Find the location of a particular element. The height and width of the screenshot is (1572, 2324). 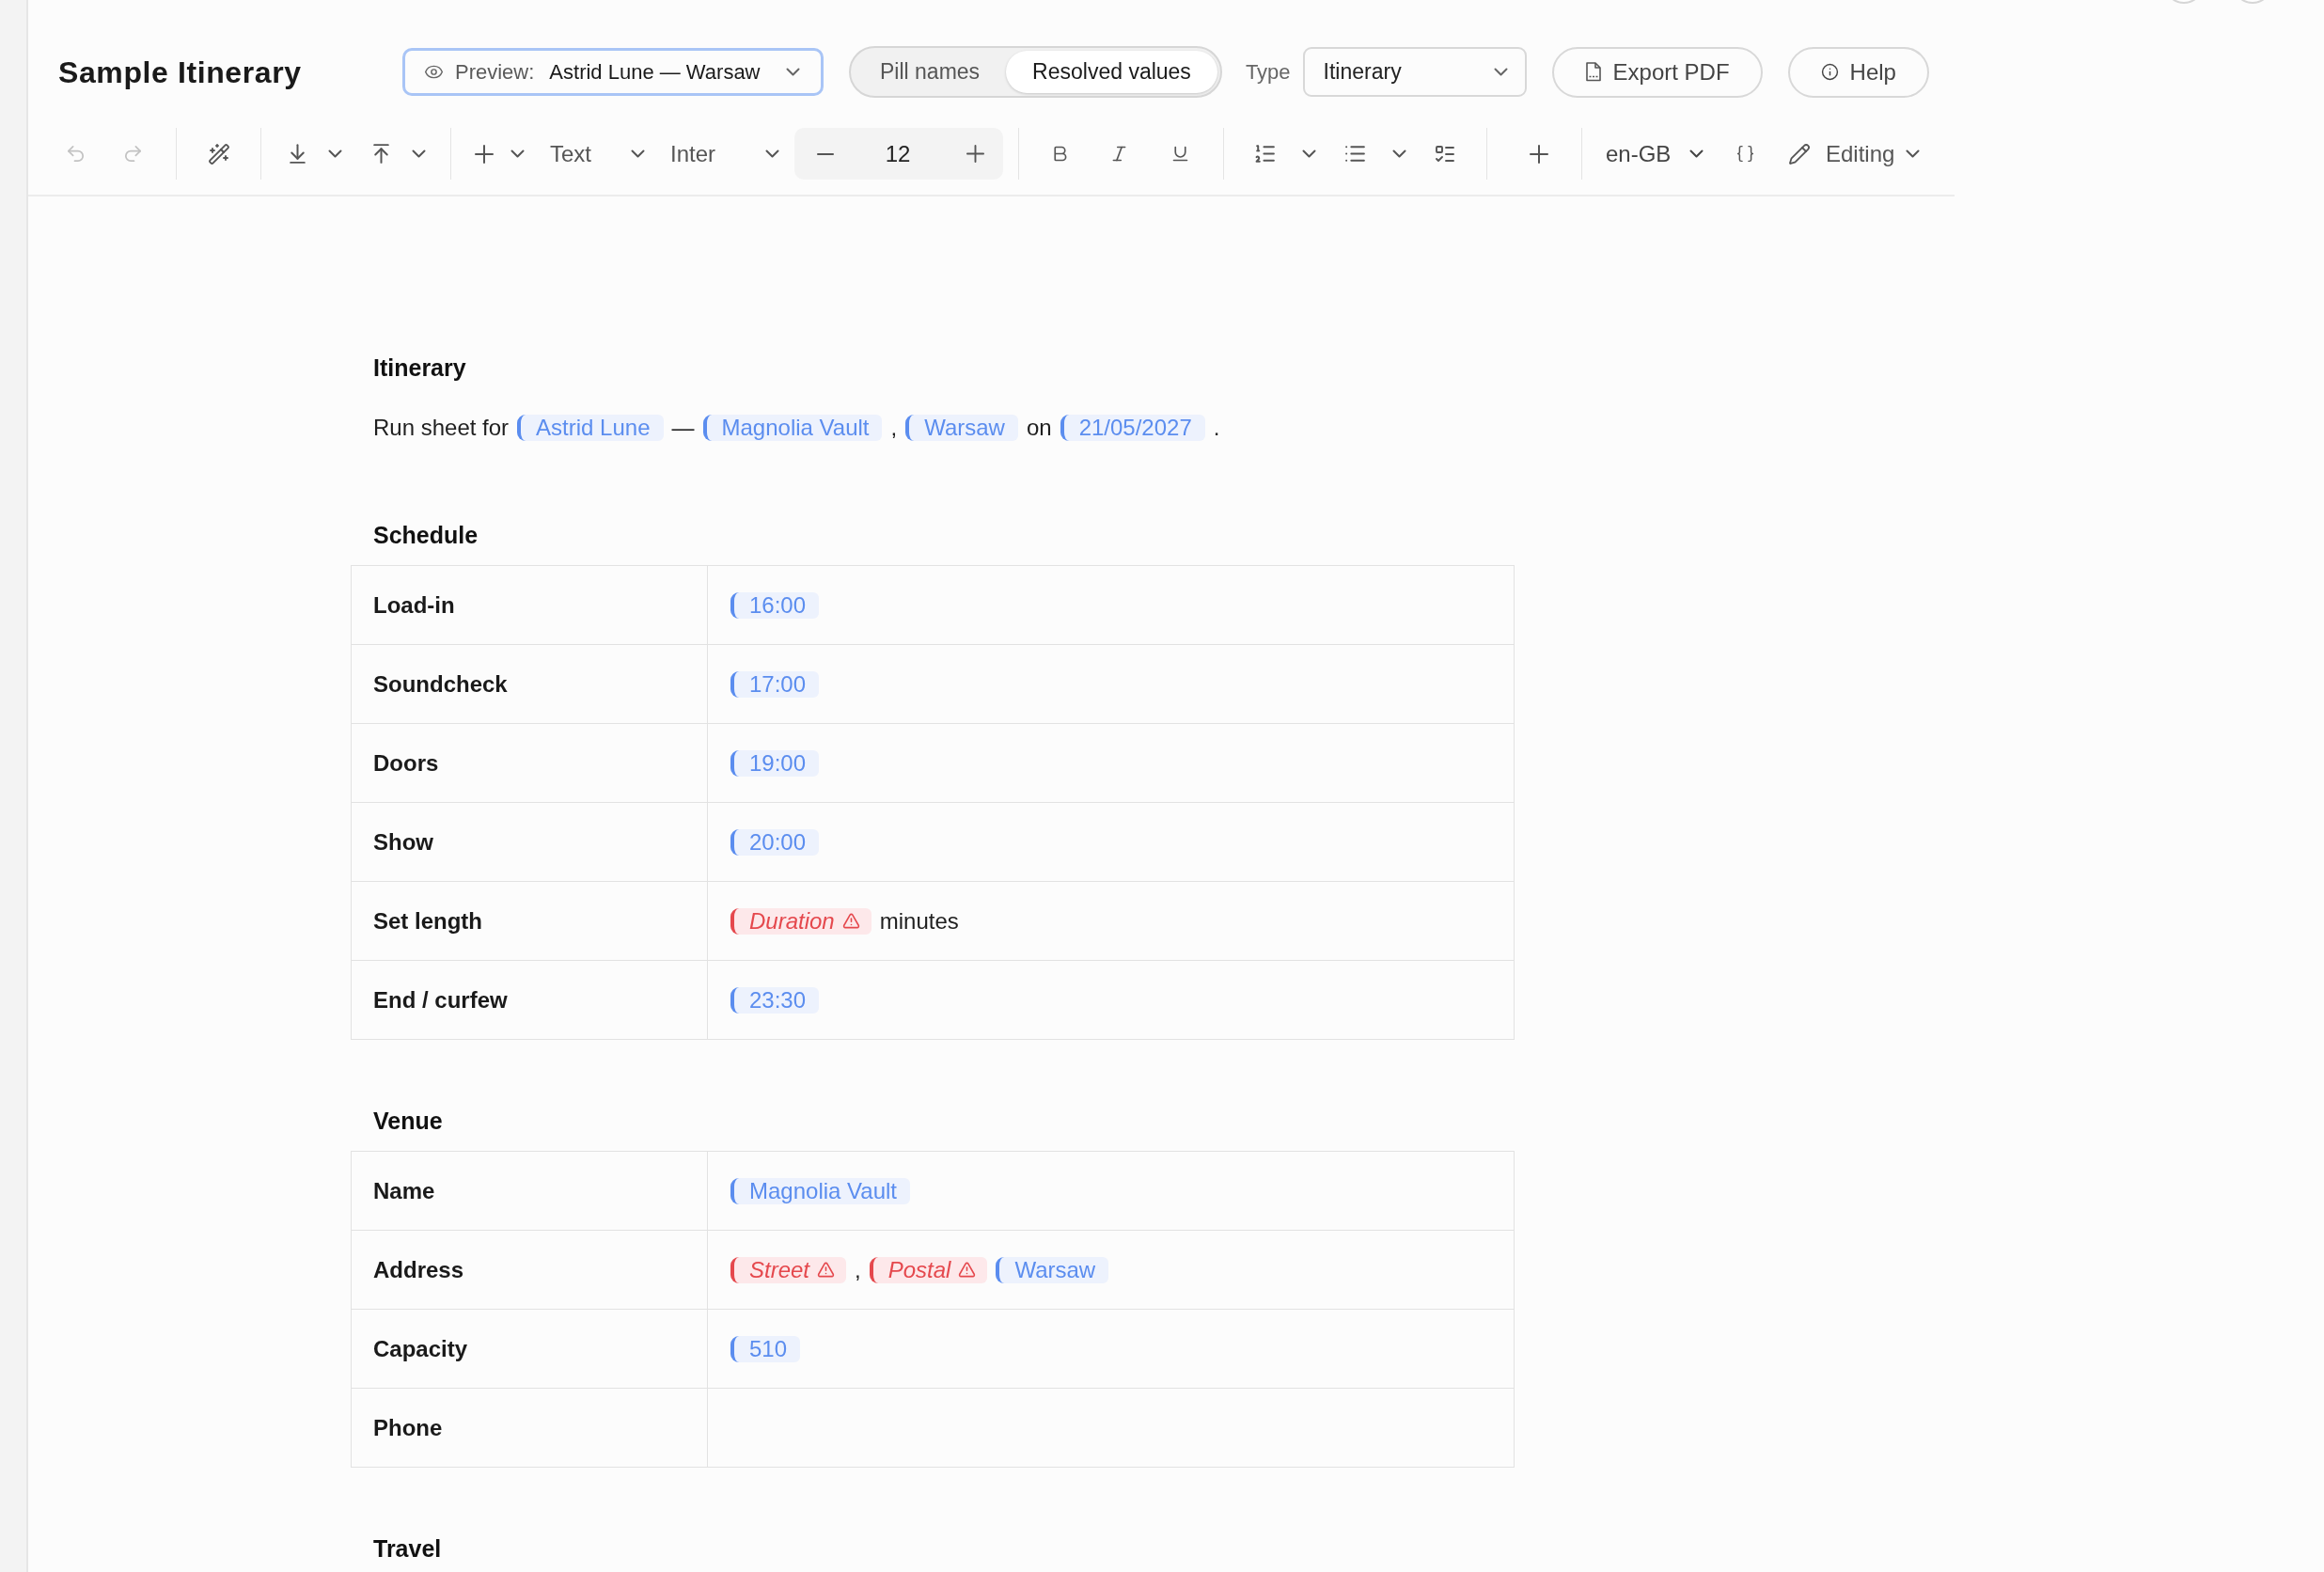

table-cell: Doors is located at coordinates (530, 763).